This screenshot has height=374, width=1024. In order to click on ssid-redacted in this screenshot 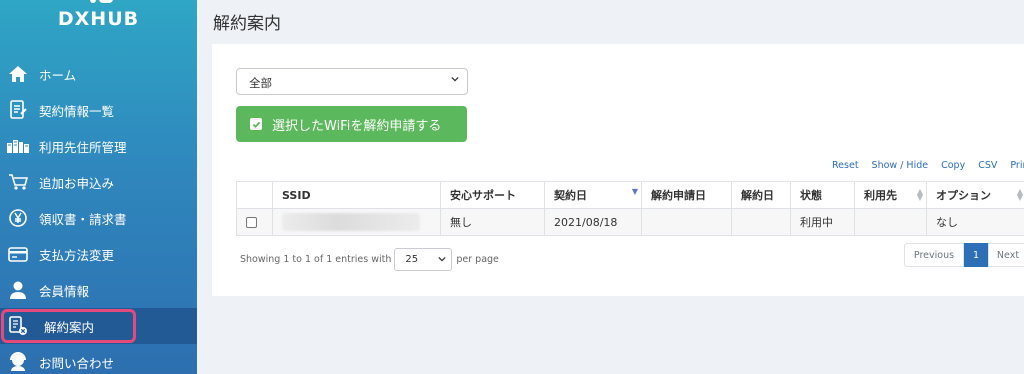, I will do `click(351, 222)`.